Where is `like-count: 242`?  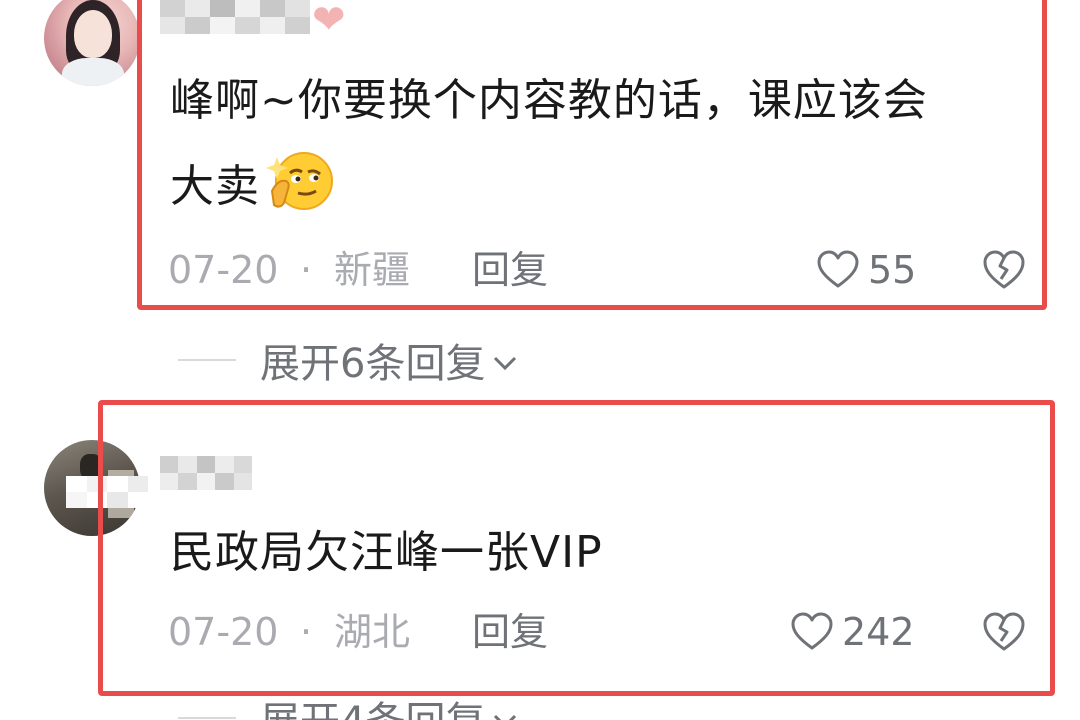 like-count: 242 is located at coordinates (878, 632).